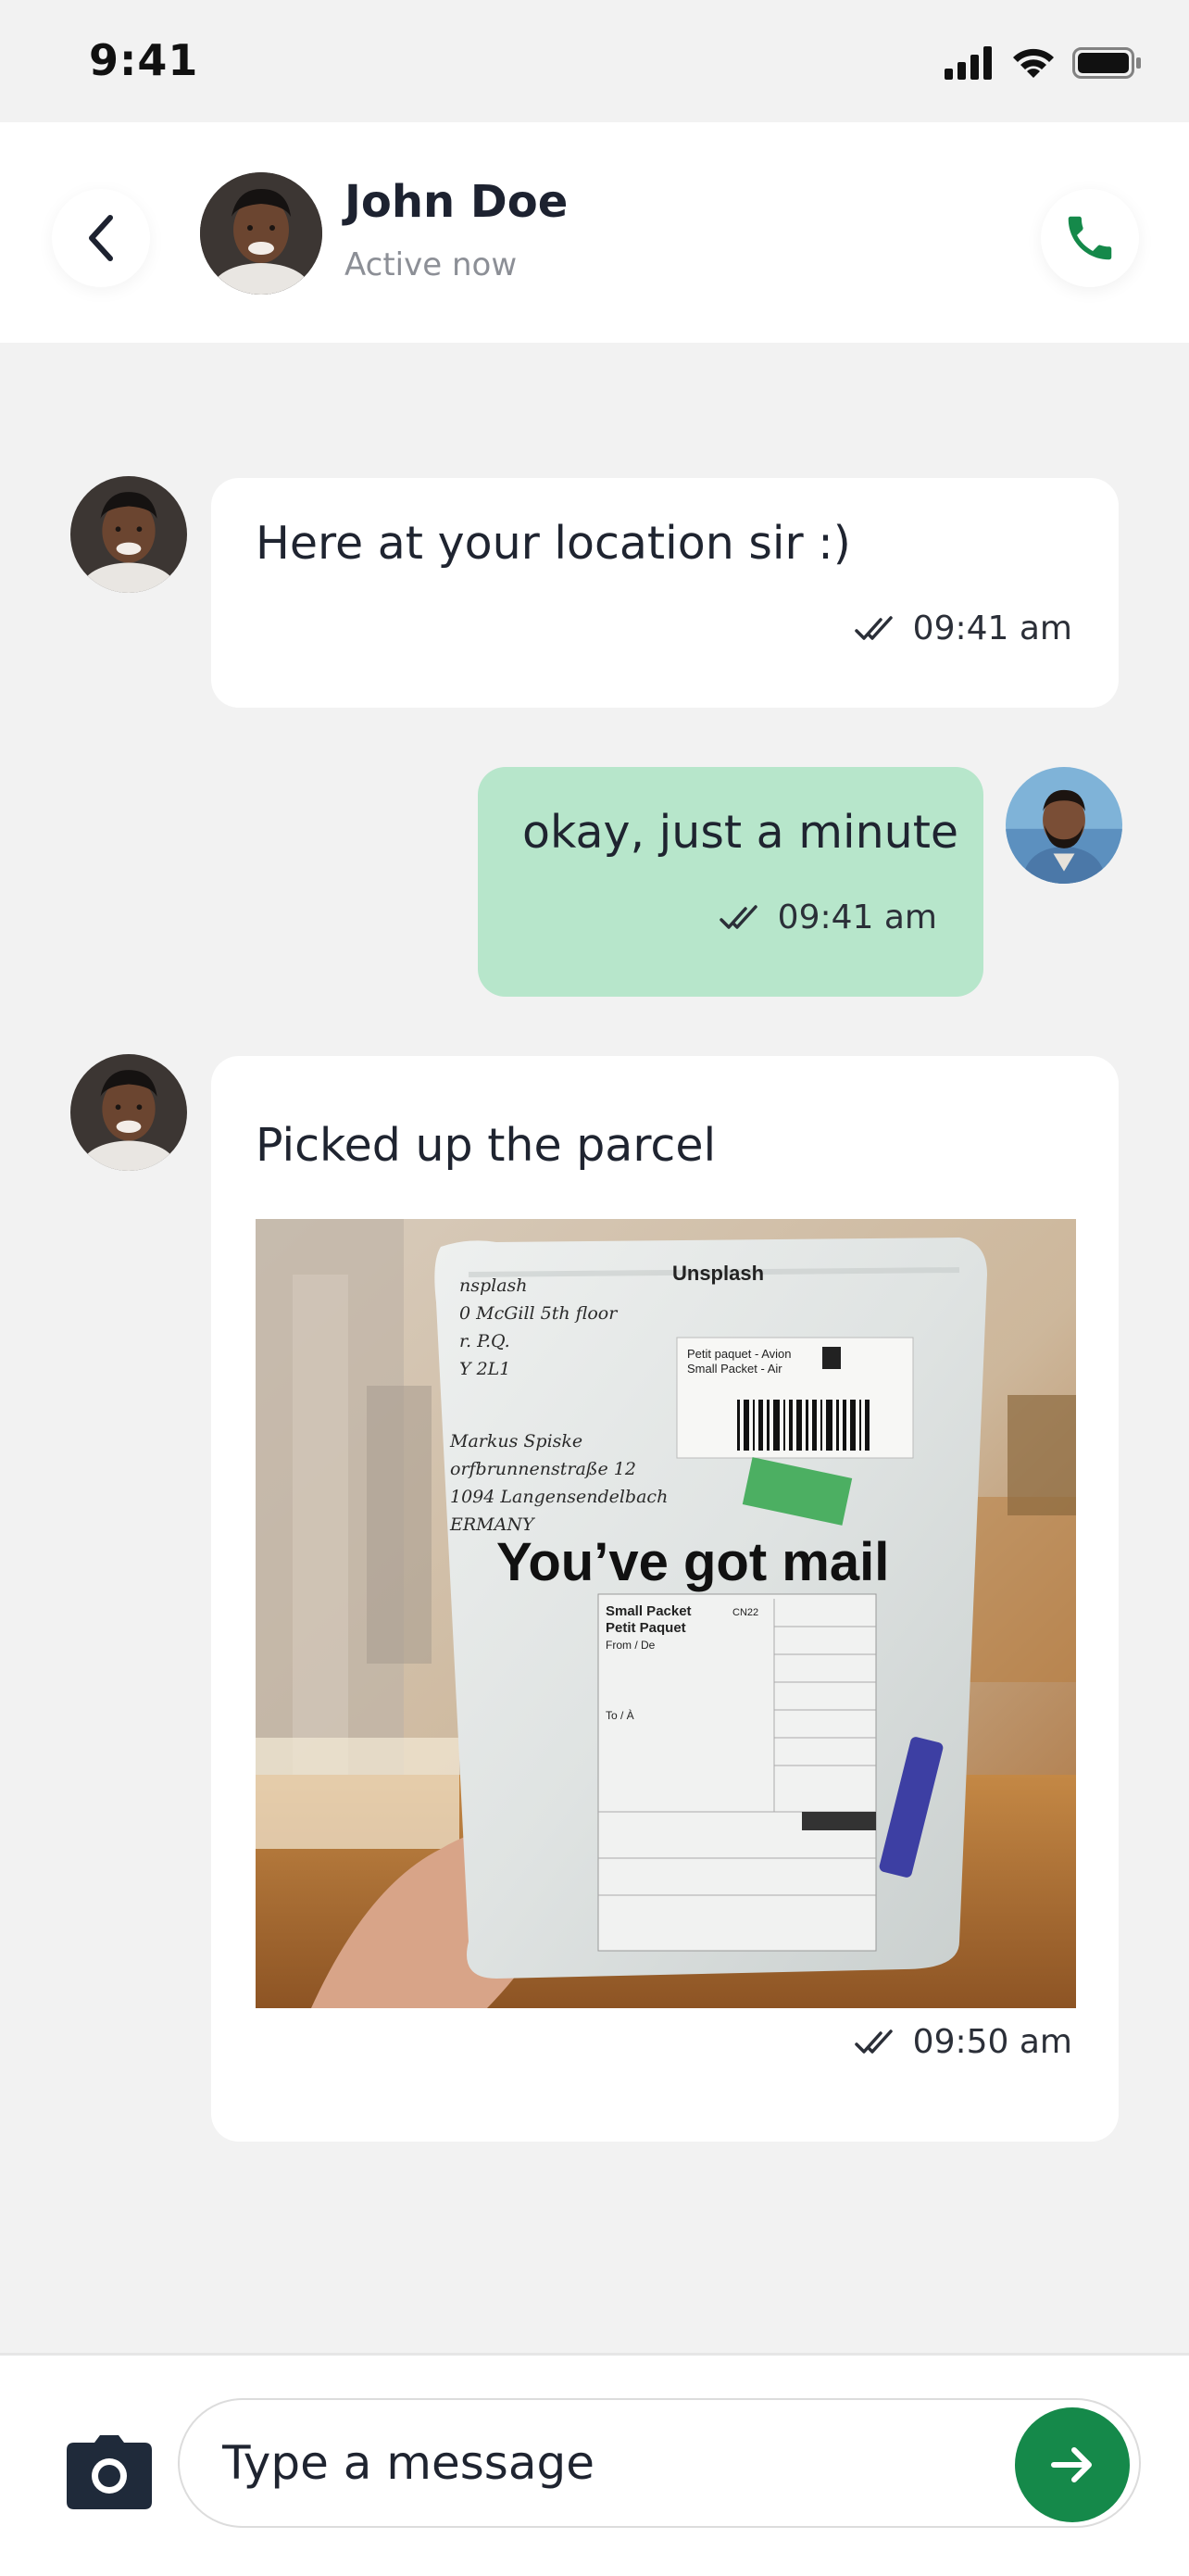 The image size is (1189, 2576). I want to click on contact-avatar-image, so click(261, 233).